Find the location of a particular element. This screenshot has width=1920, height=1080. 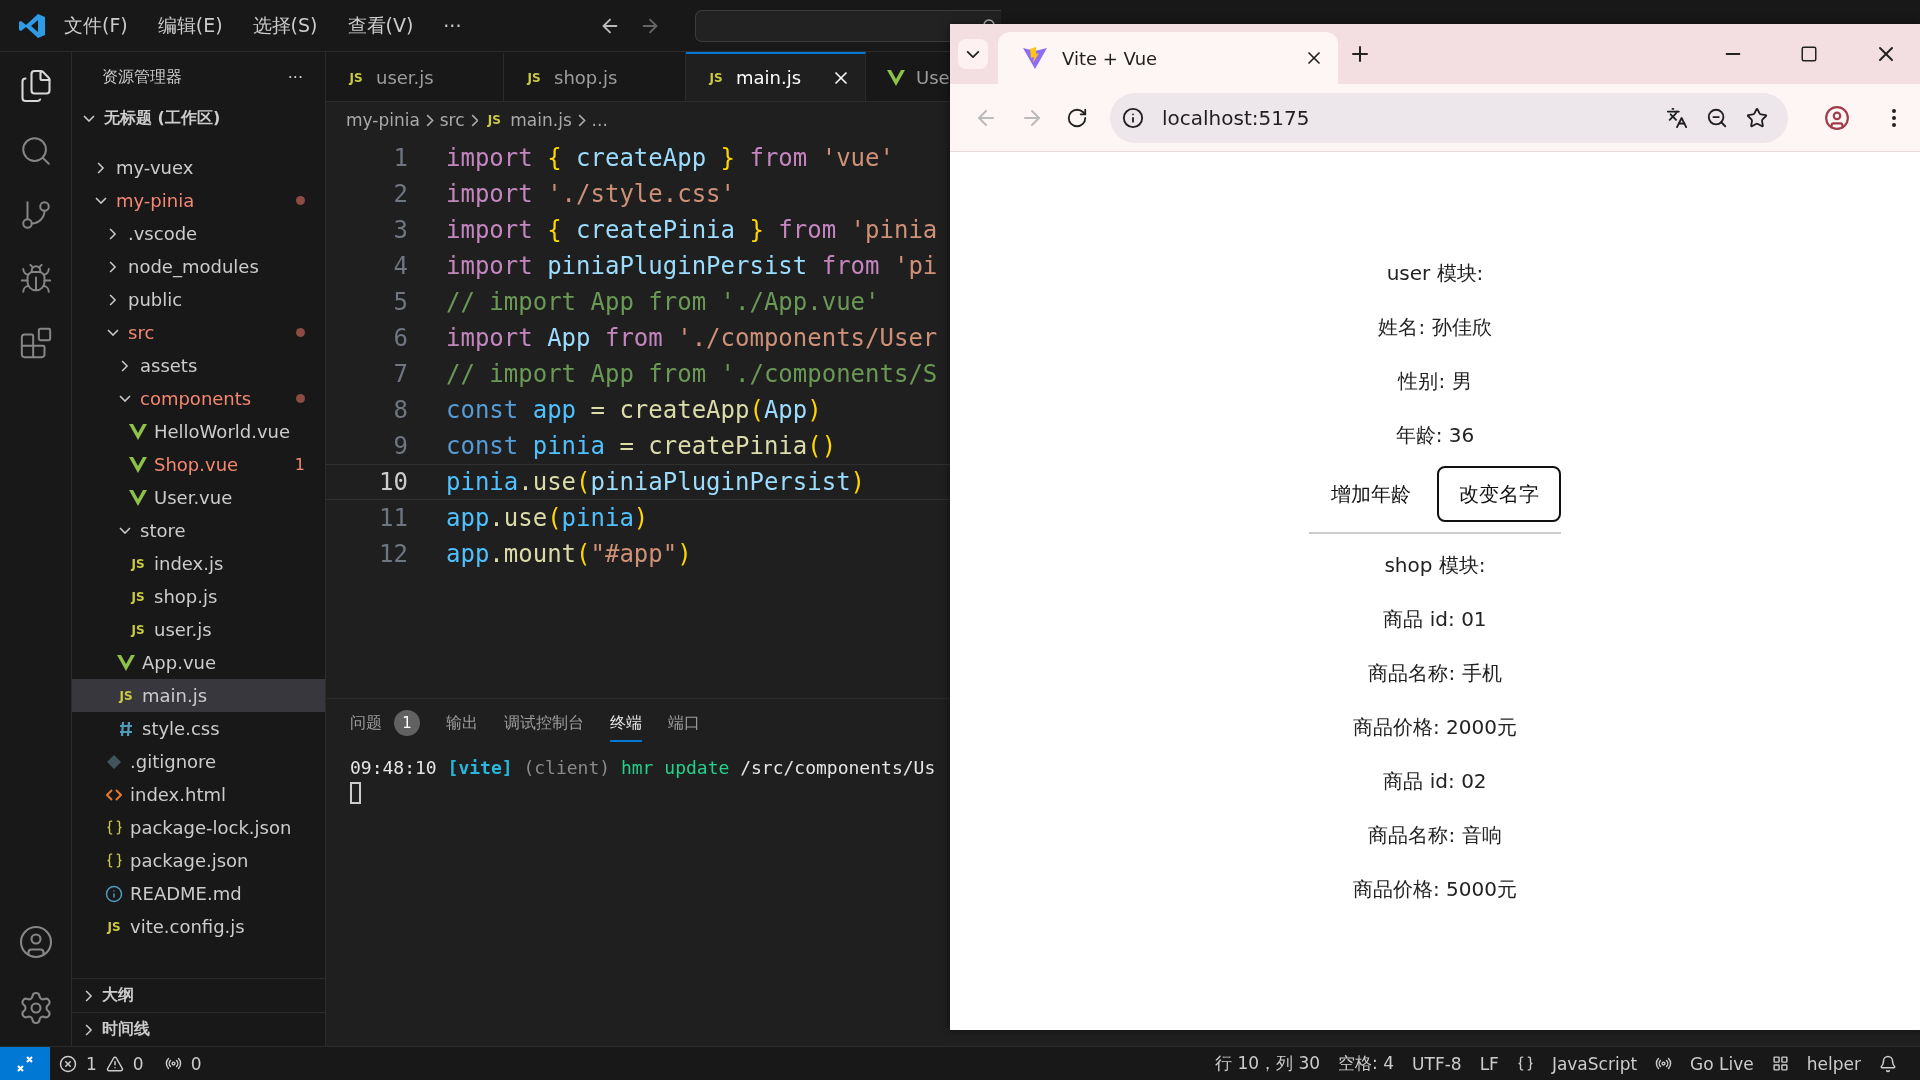

tree-item: JS user.js is located at coordinates (198, 629).